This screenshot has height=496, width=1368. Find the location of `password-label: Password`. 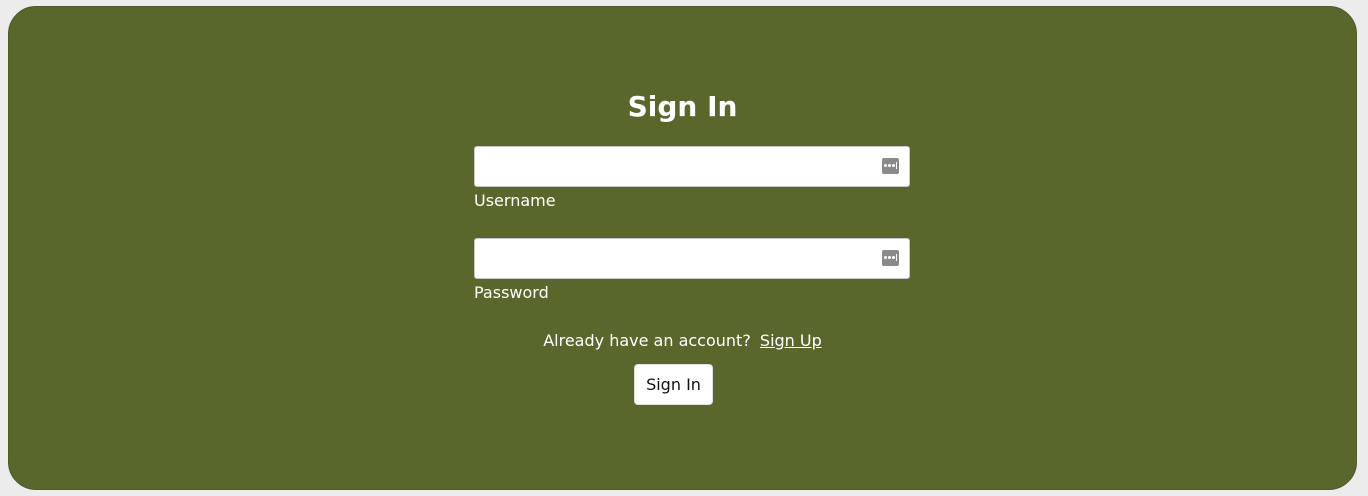

password-label: Password is located at coordinates (511, 292).